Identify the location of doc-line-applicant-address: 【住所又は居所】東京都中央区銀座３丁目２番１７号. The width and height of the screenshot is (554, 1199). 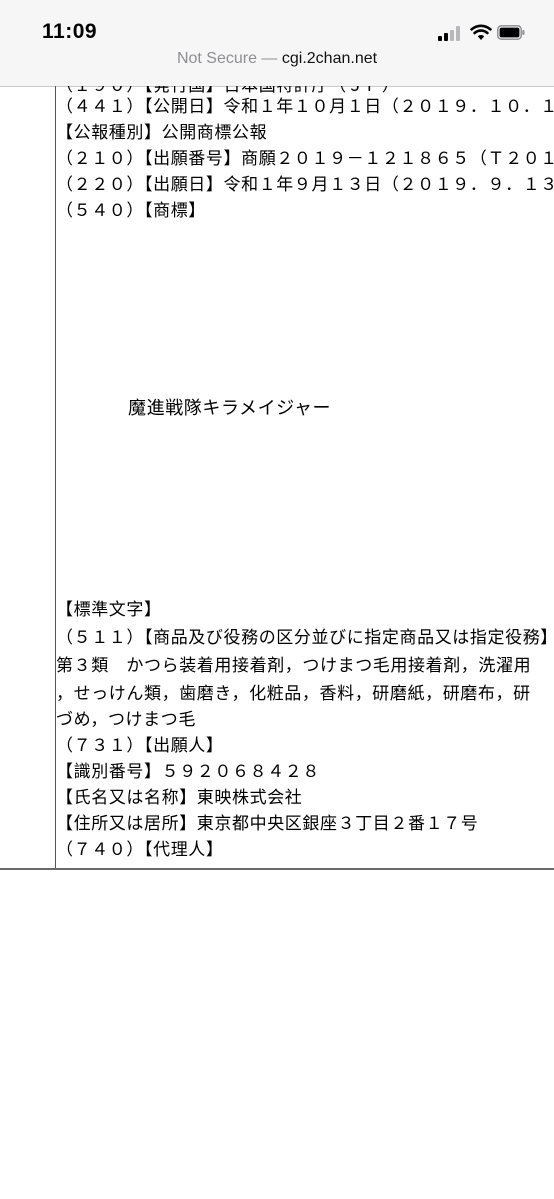
(267, 824).